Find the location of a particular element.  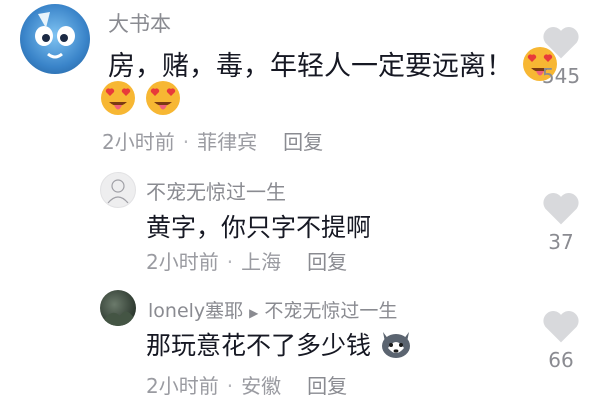

comment-meta: 2小时前 · 上海 回复 is located at coordinates (246, 260).